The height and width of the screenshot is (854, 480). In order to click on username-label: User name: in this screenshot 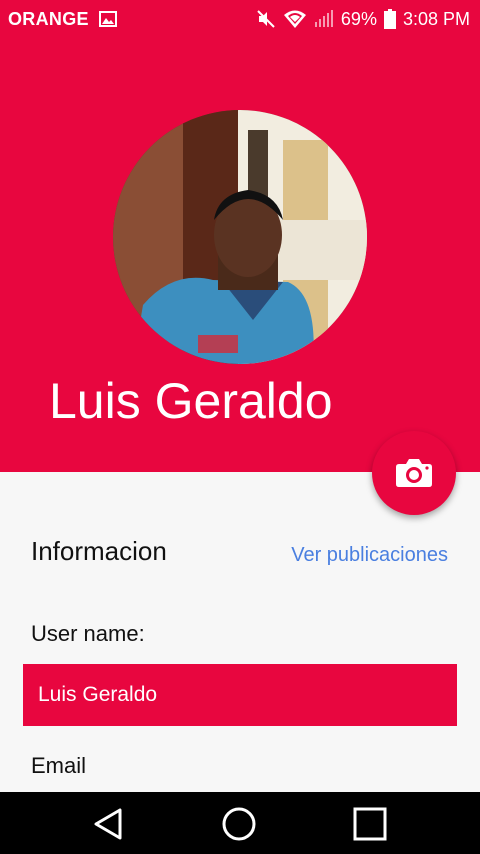, I will do `click(88, 633)`.